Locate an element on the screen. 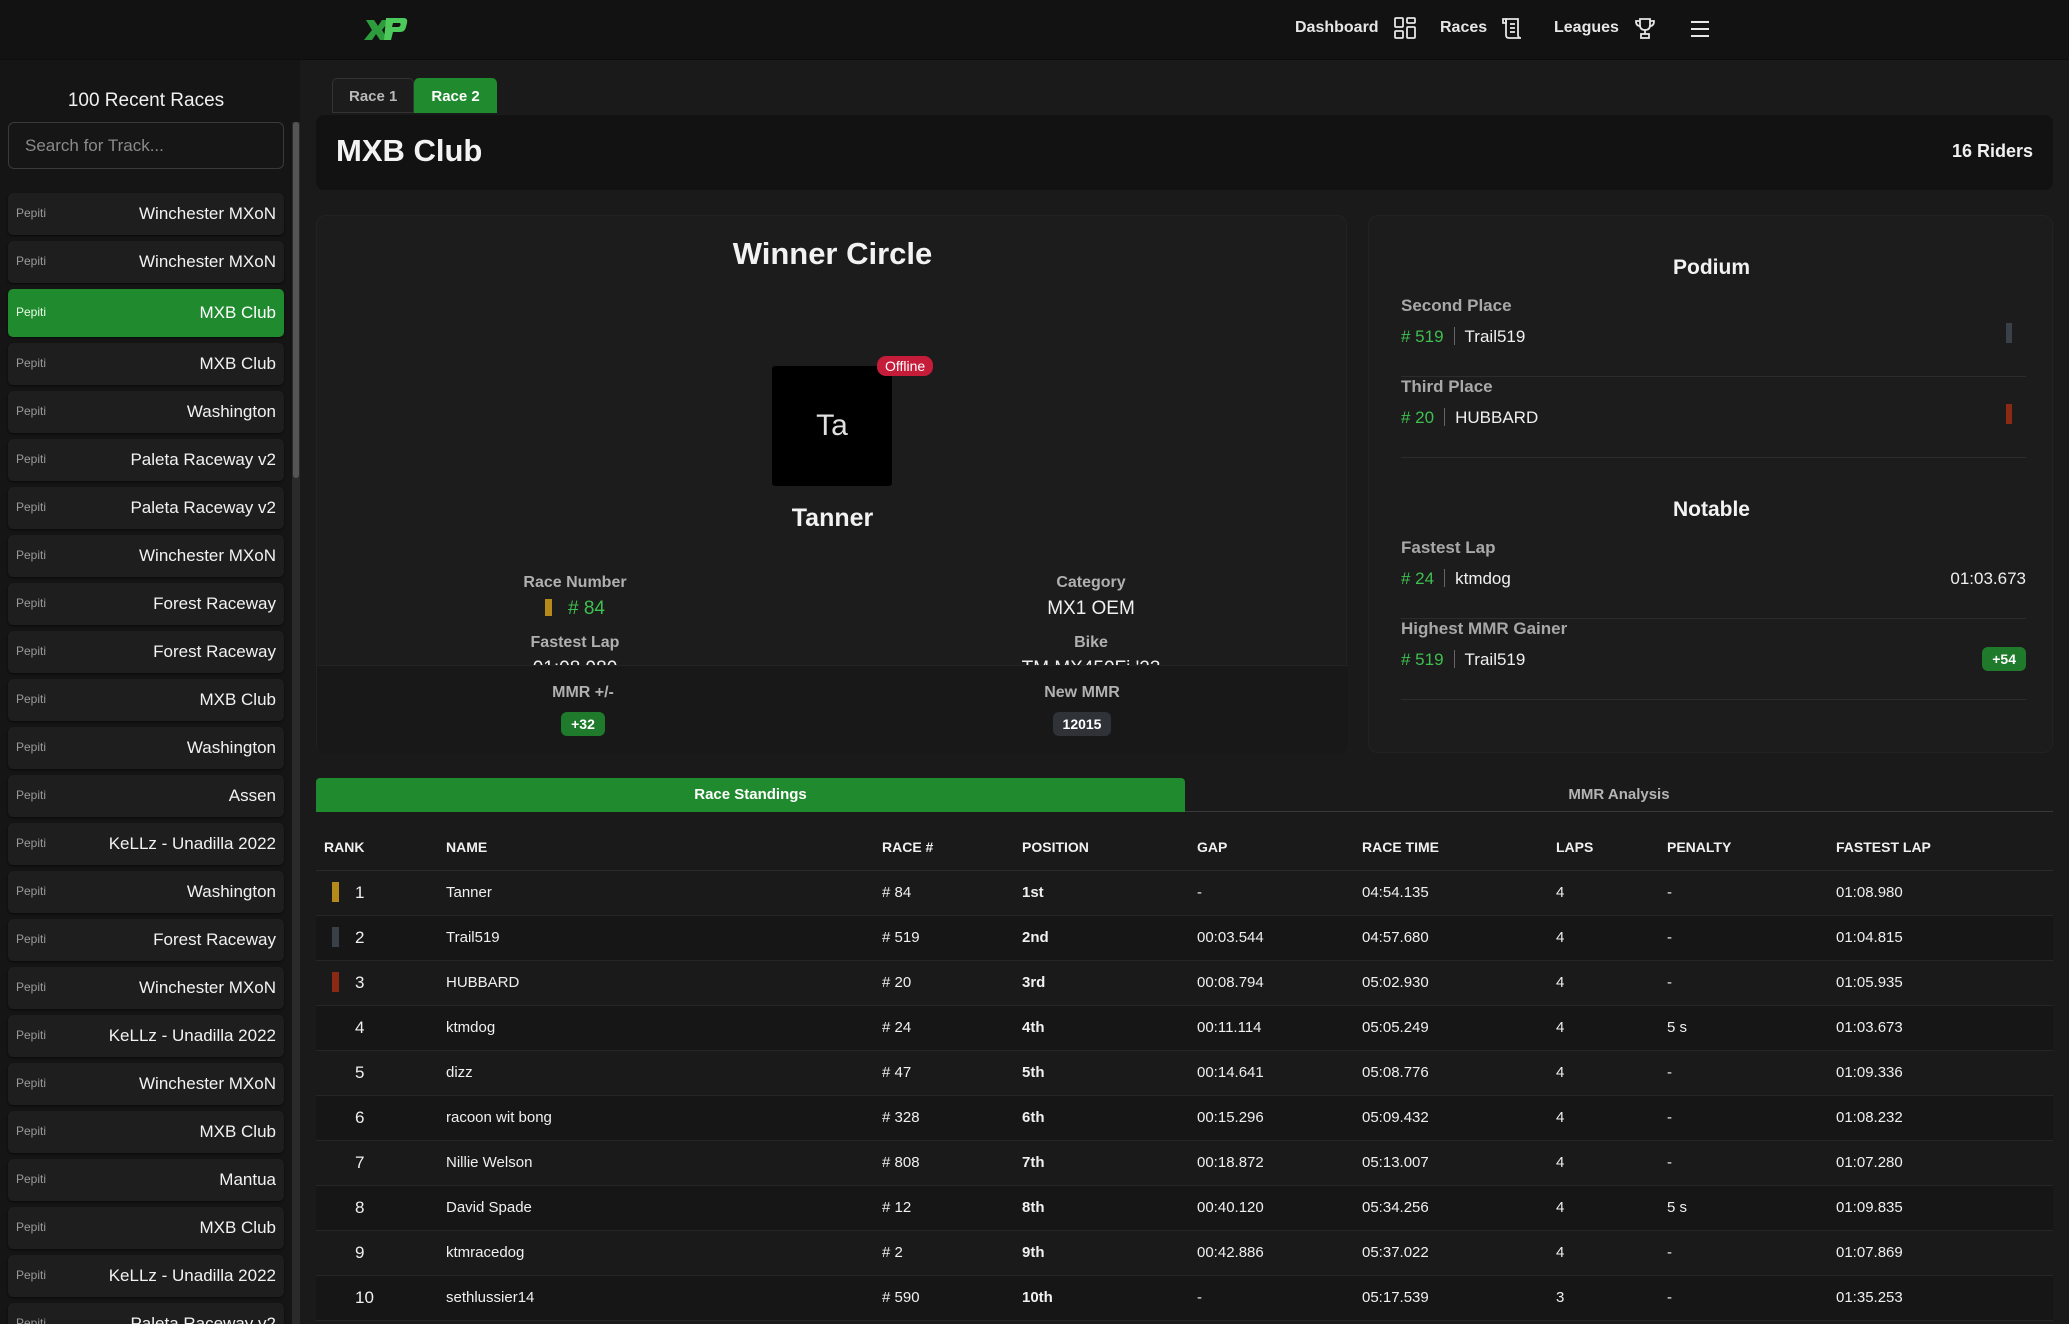  tab-race-2: Race 2 is located at coordinates (455, 95).